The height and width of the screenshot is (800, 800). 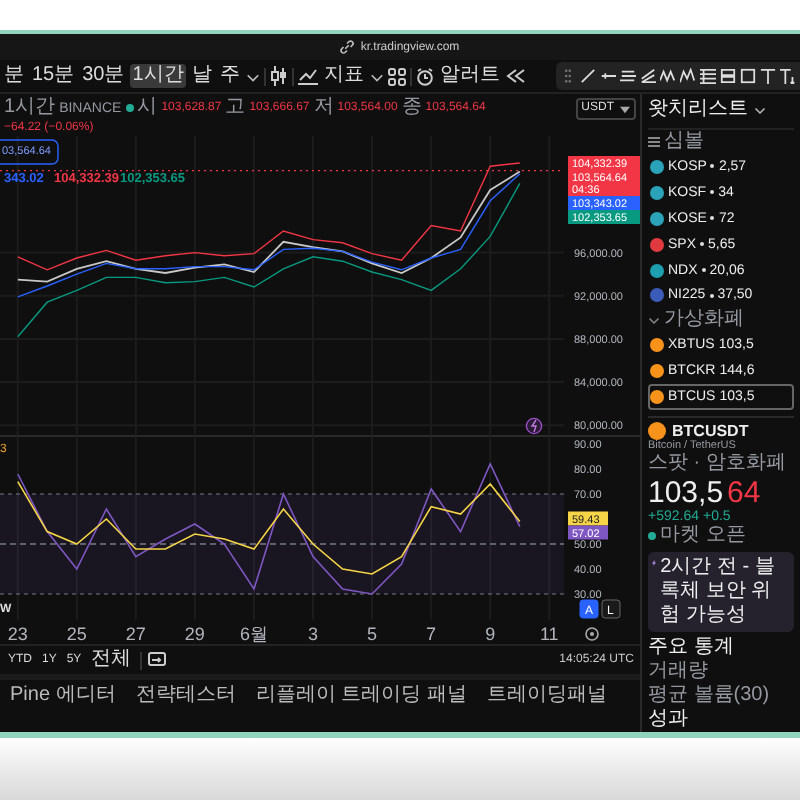 What do you see at coordinates (768, 76) in the screenshot?
I see `text-tool-icon` at bounding box center [768, 76].